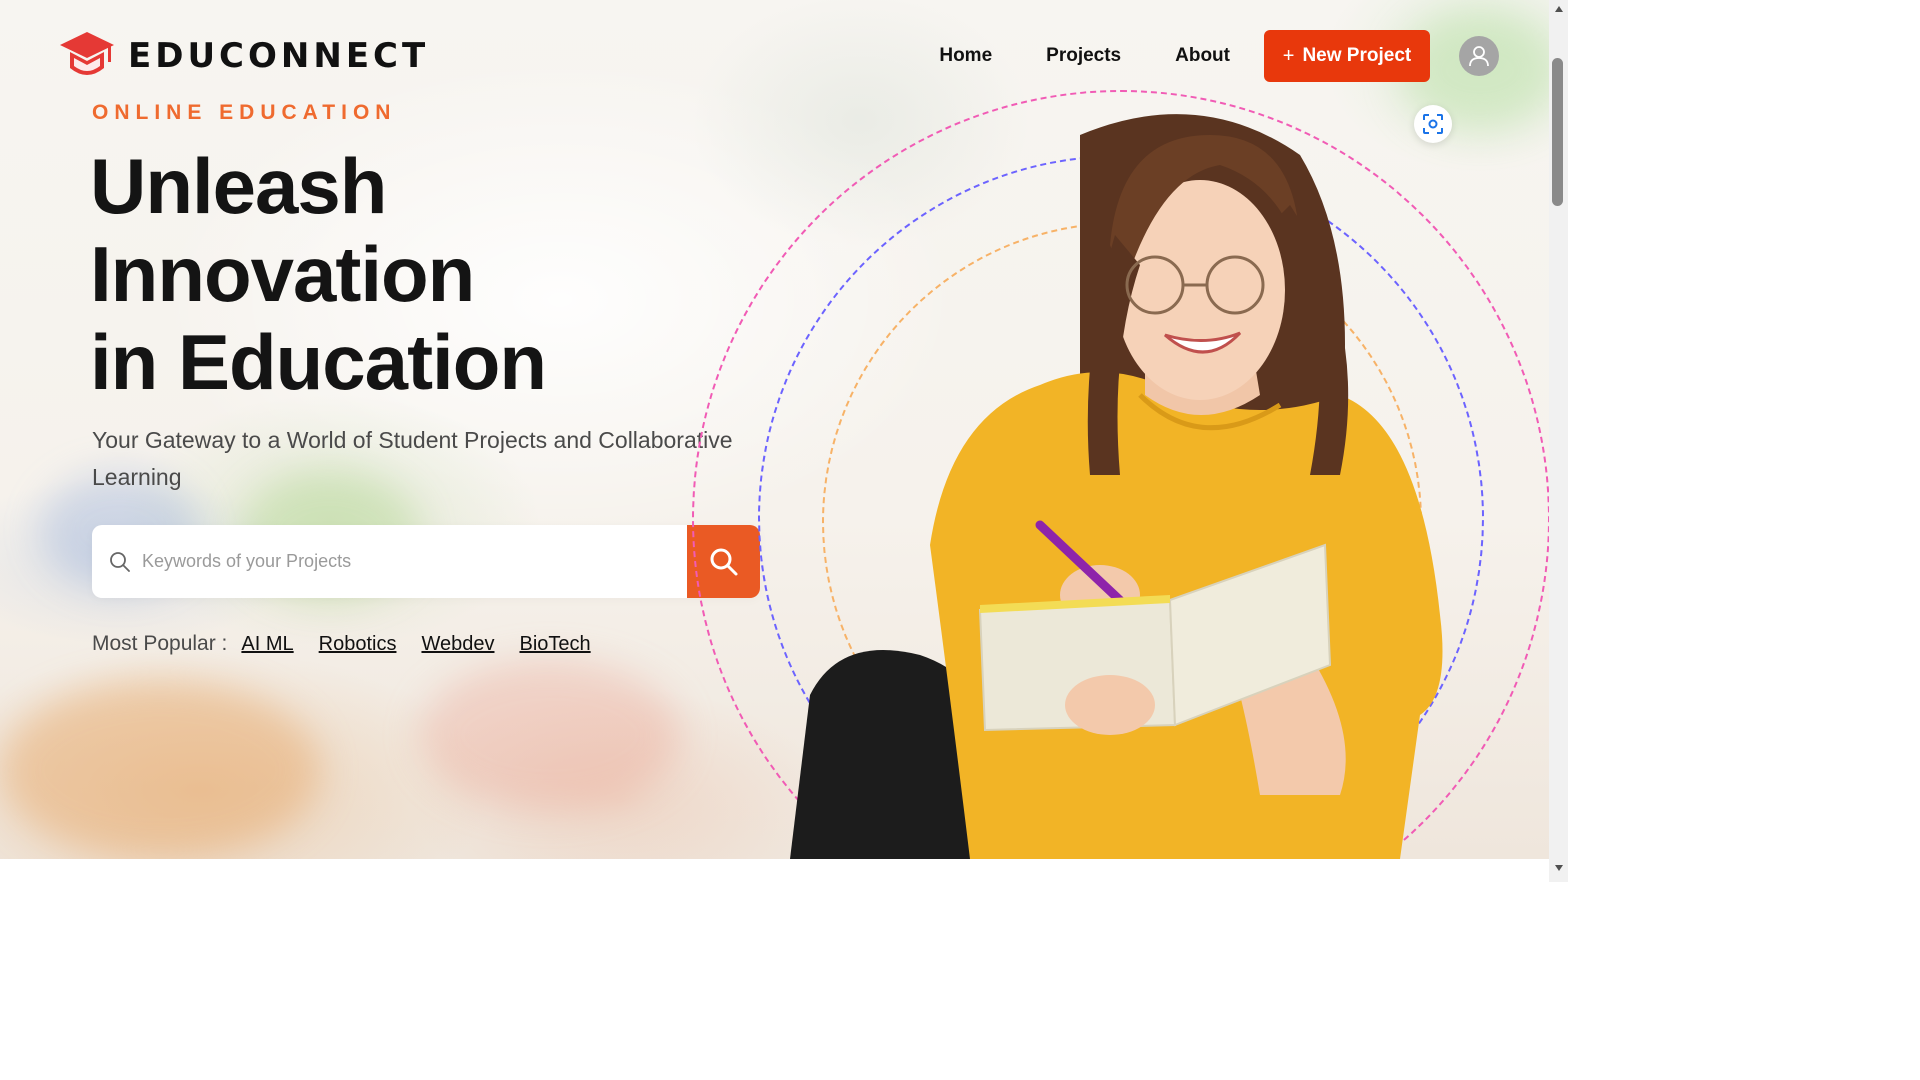  I want to click on scroll-up-arrow-icon, so click(1558, 8).